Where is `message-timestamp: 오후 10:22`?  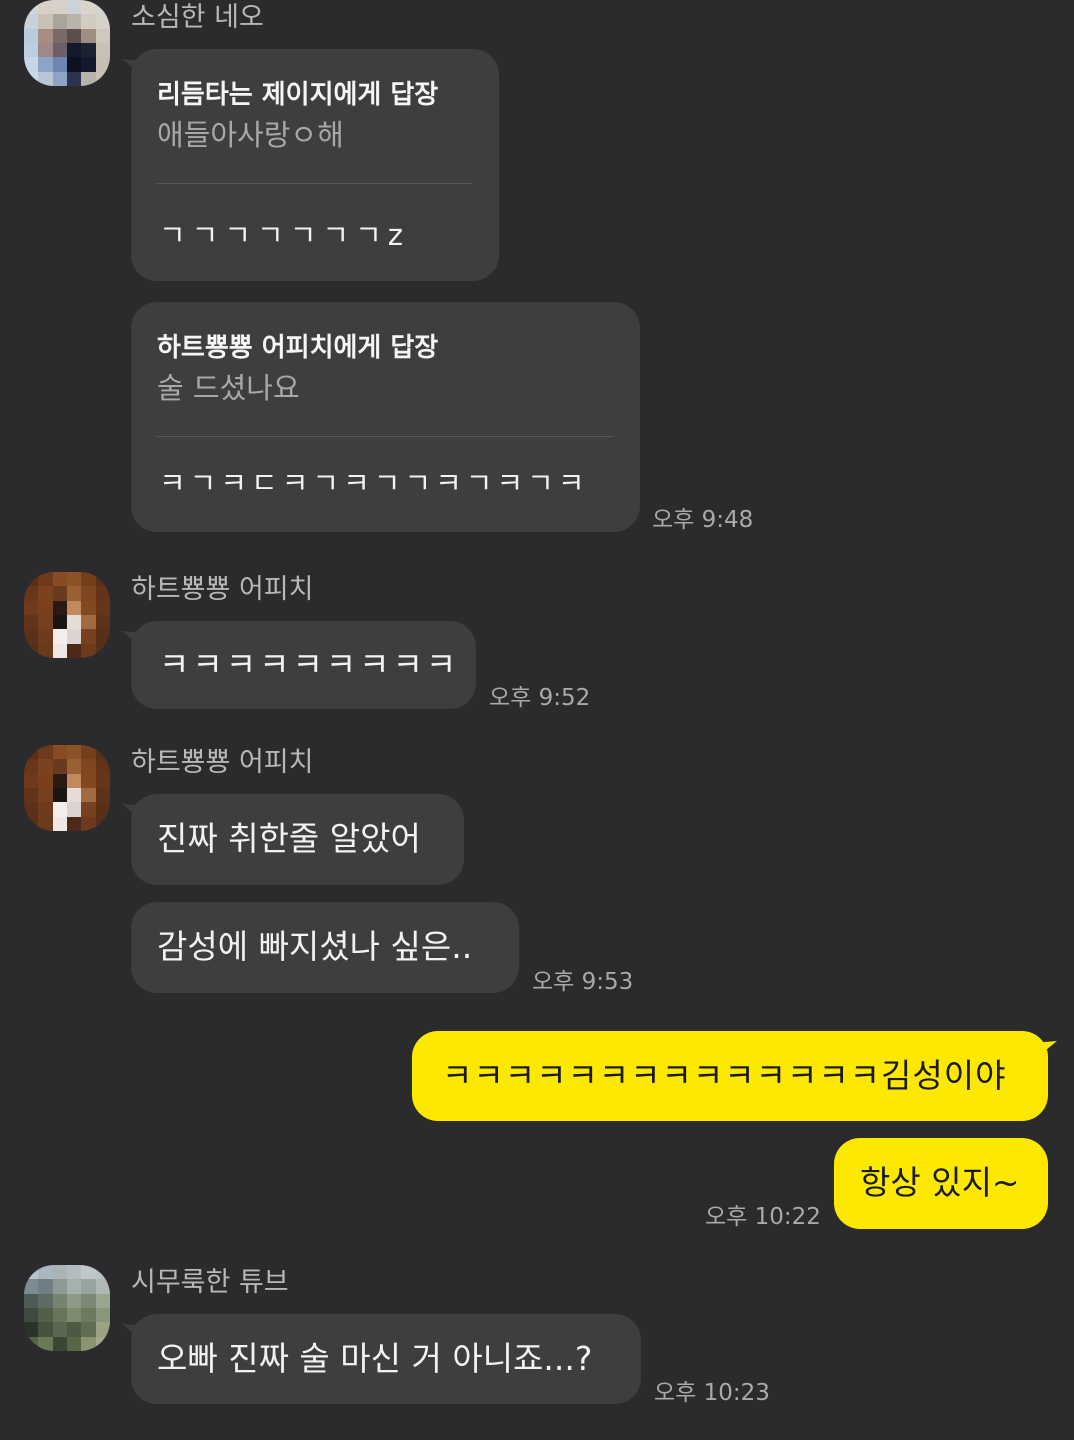 message-timestamp: 오후 10:22 is located at coordinates (763, 1217).